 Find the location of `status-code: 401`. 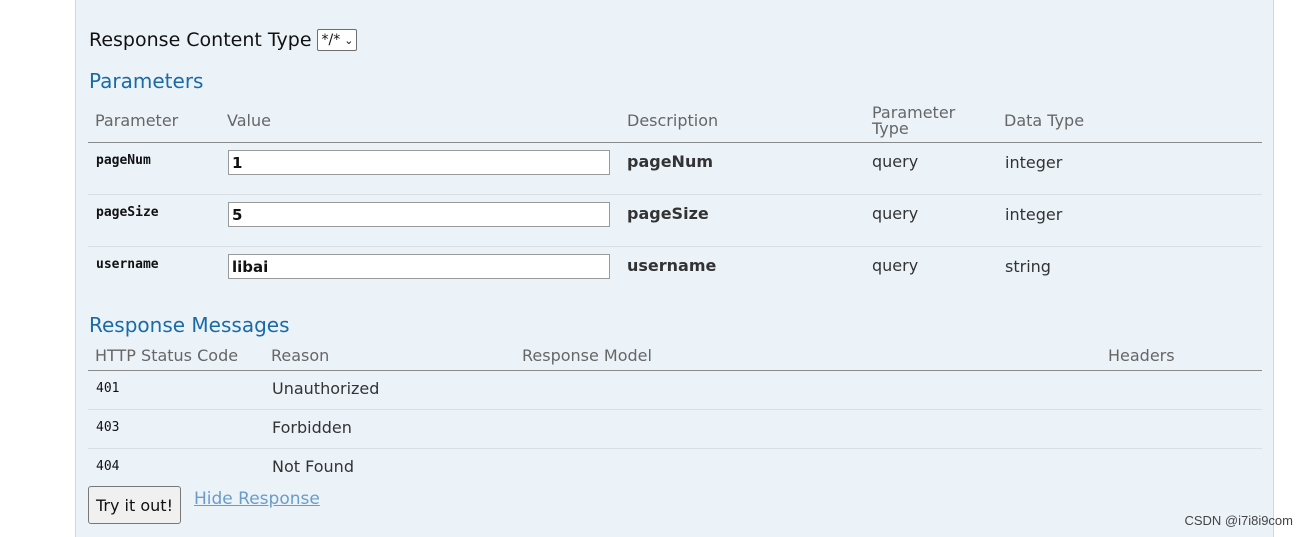

status-code: 401 is located at coordinates (108, 388).